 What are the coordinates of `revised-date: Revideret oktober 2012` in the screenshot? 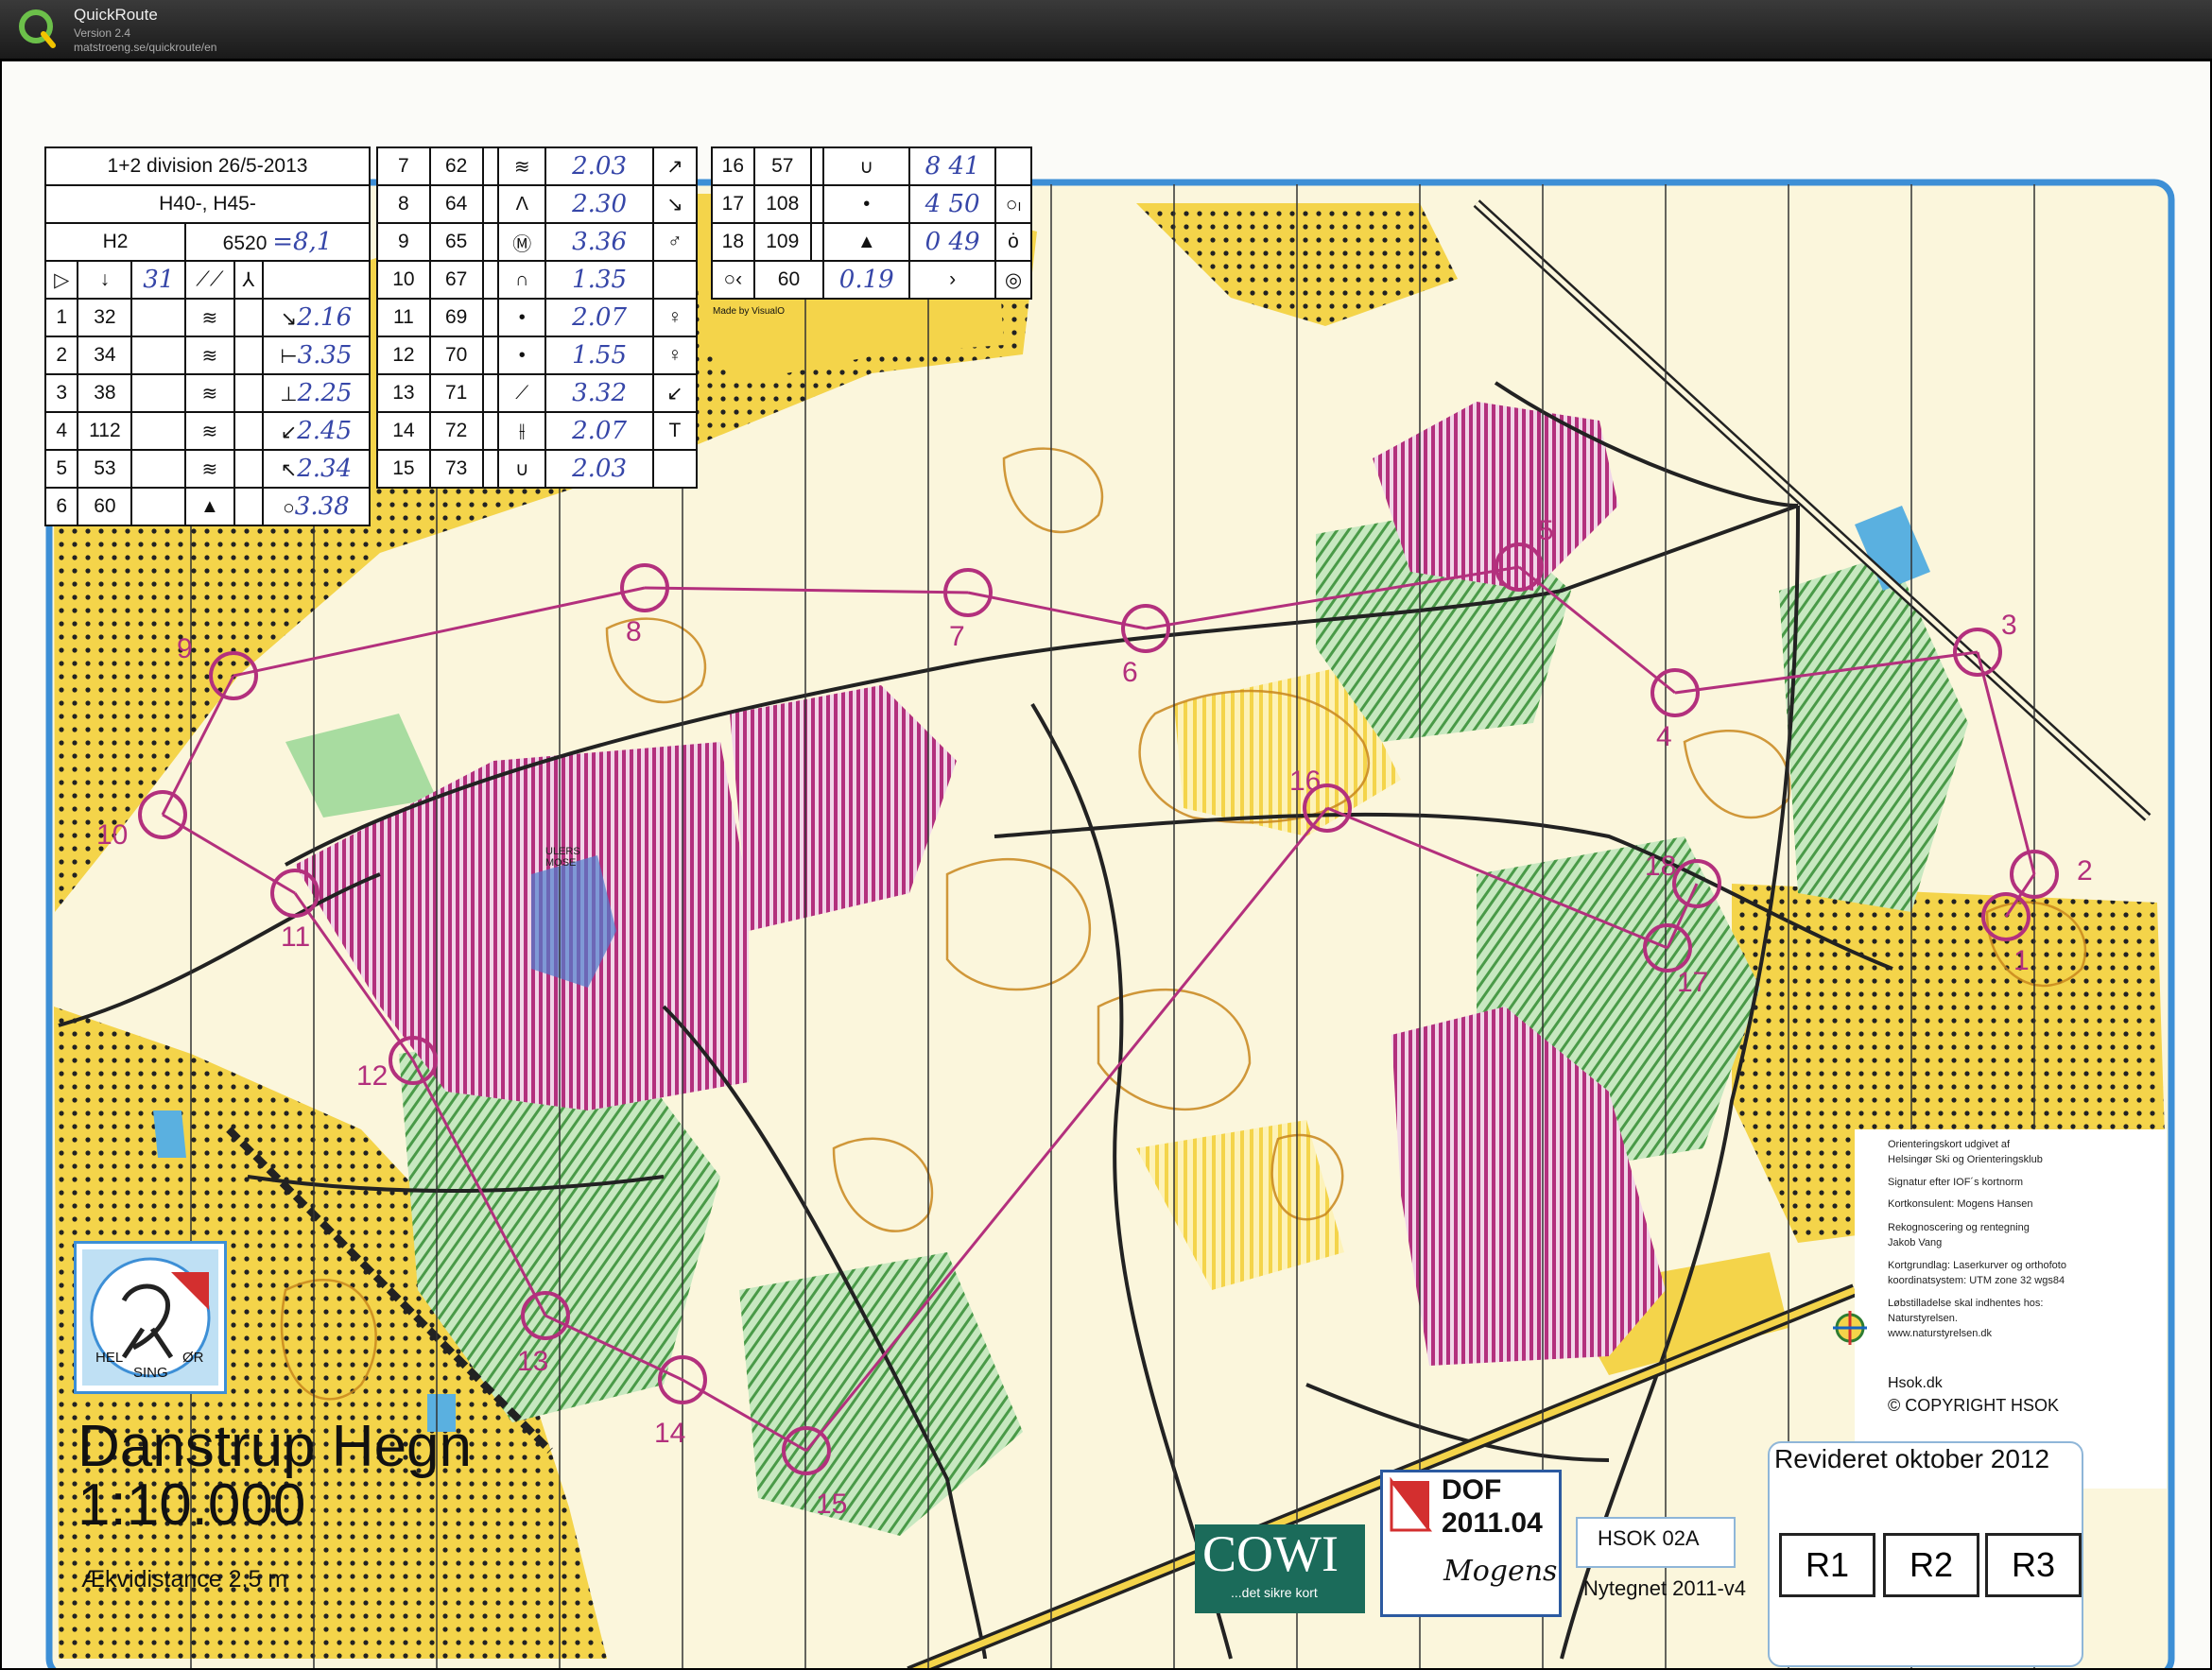 It's located at (1912, 1459).